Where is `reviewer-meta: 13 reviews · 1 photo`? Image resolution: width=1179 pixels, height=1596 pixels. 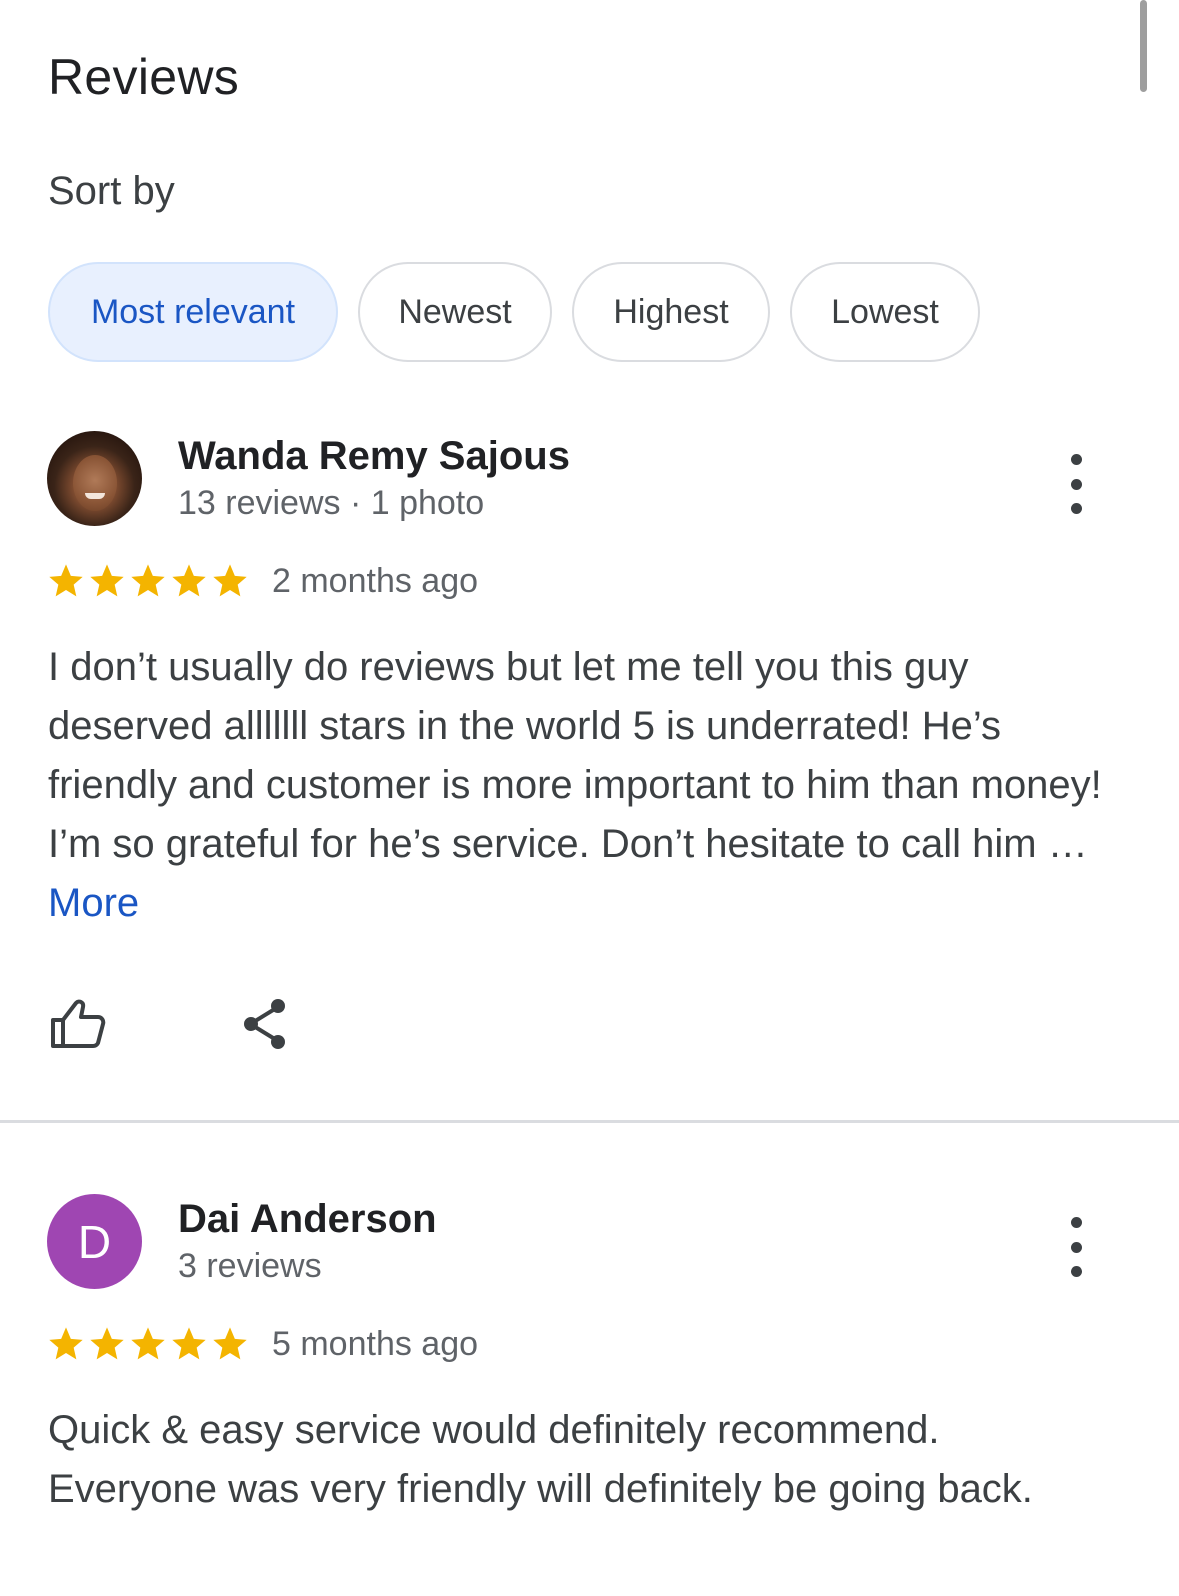 reviewer-meta: 13 reviews · 1 photo is located at coordinates (331, 503).